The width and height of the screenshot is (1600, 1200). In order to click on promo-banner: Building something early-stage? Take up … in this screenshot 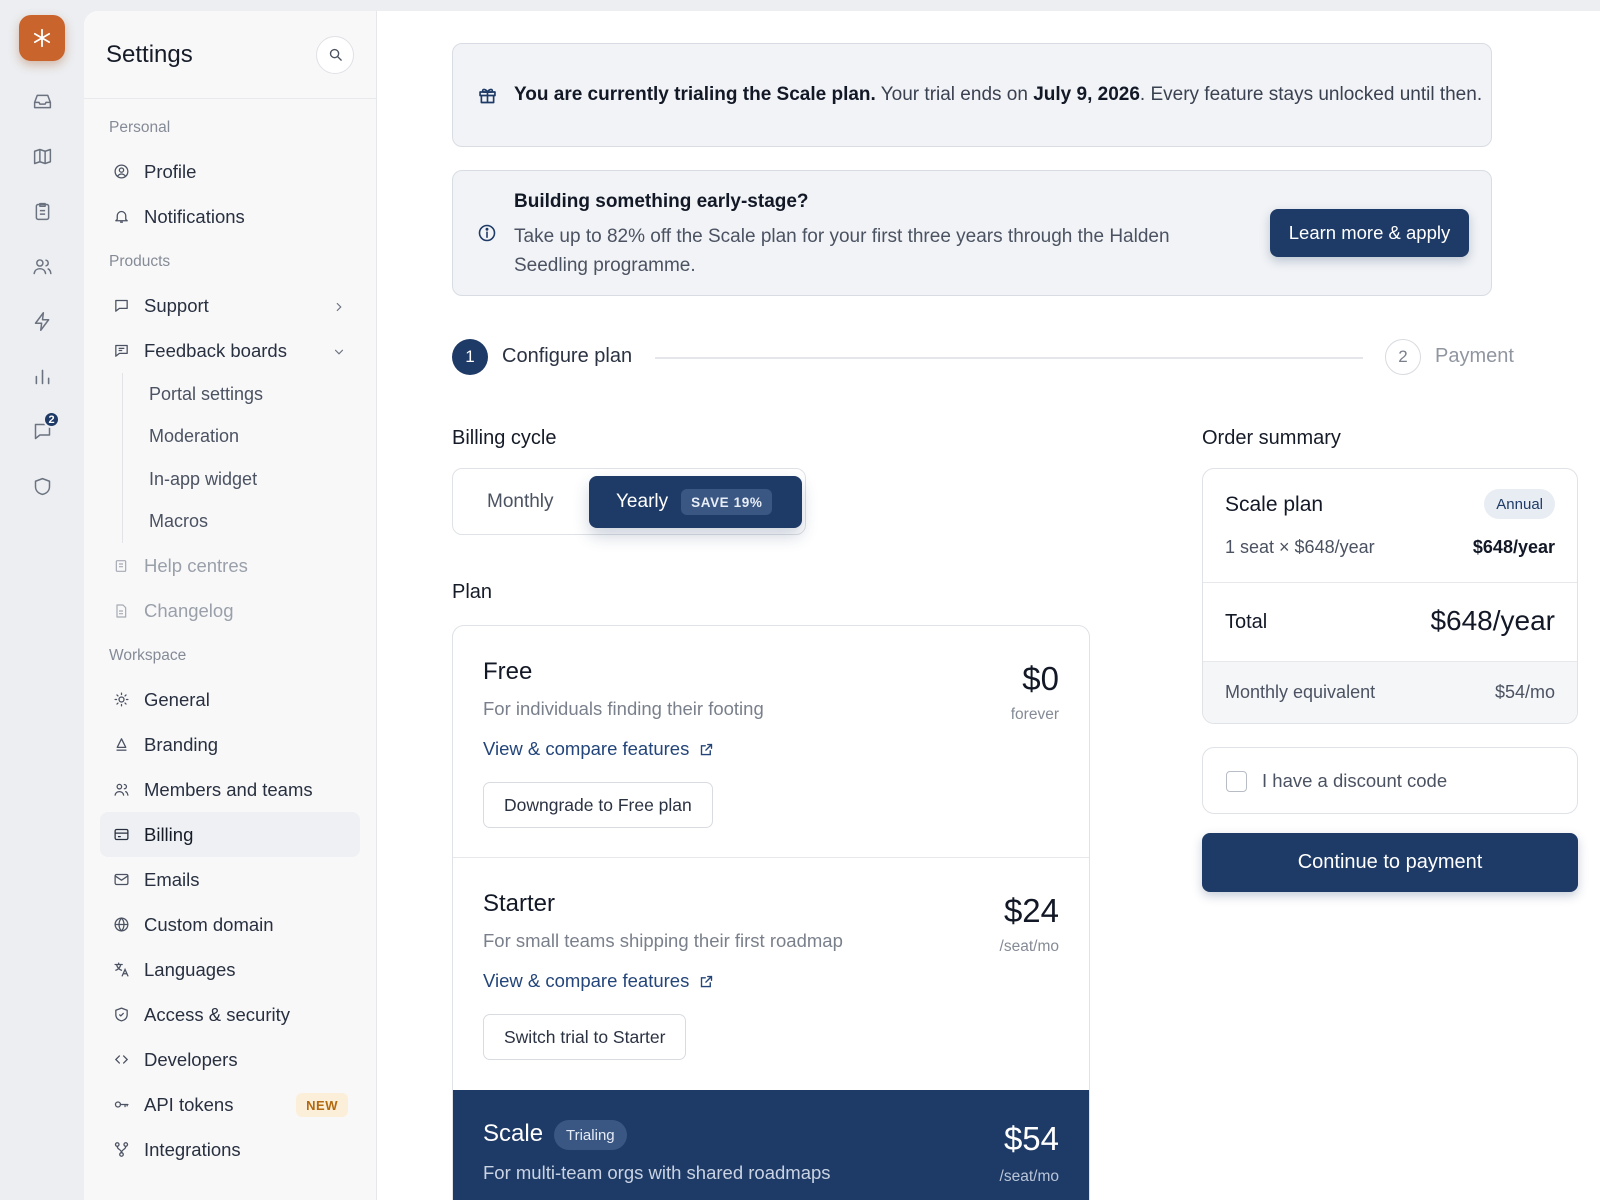, I will do `click(972, 233)`.